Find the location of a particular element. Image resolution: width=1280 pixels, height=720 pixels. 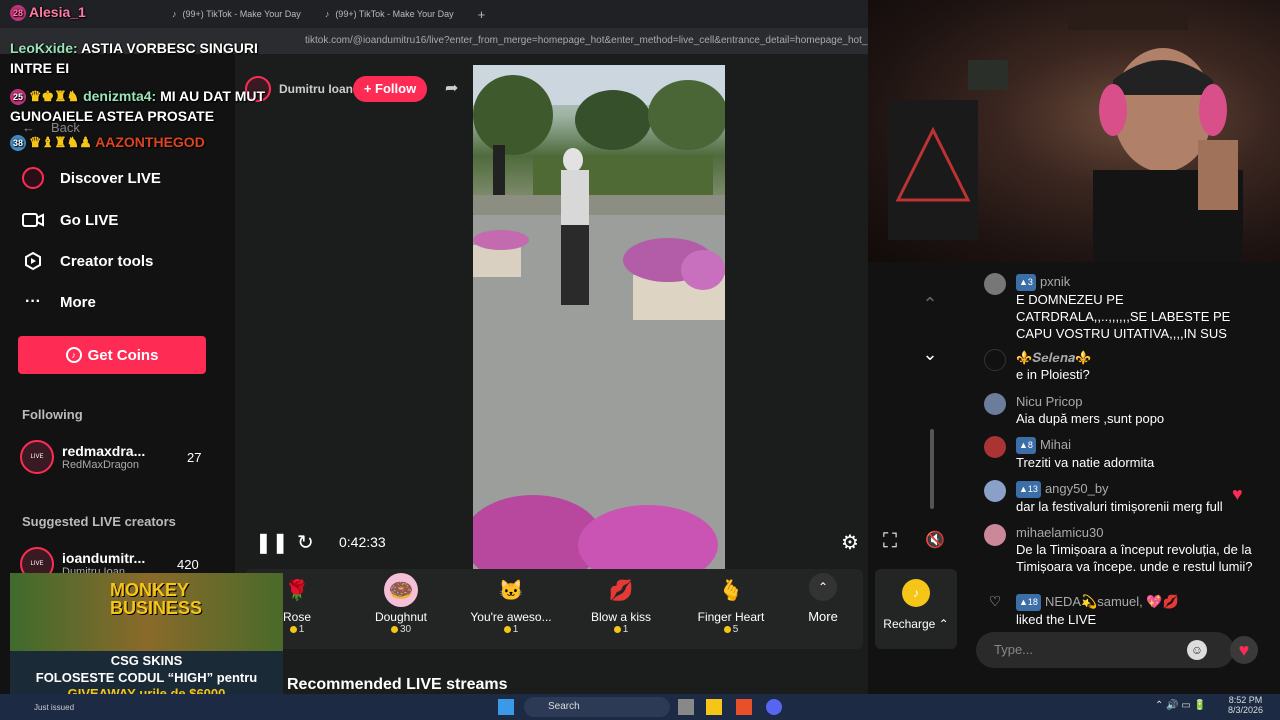

follow-button: + Follow is located at coordinates (390, 89).